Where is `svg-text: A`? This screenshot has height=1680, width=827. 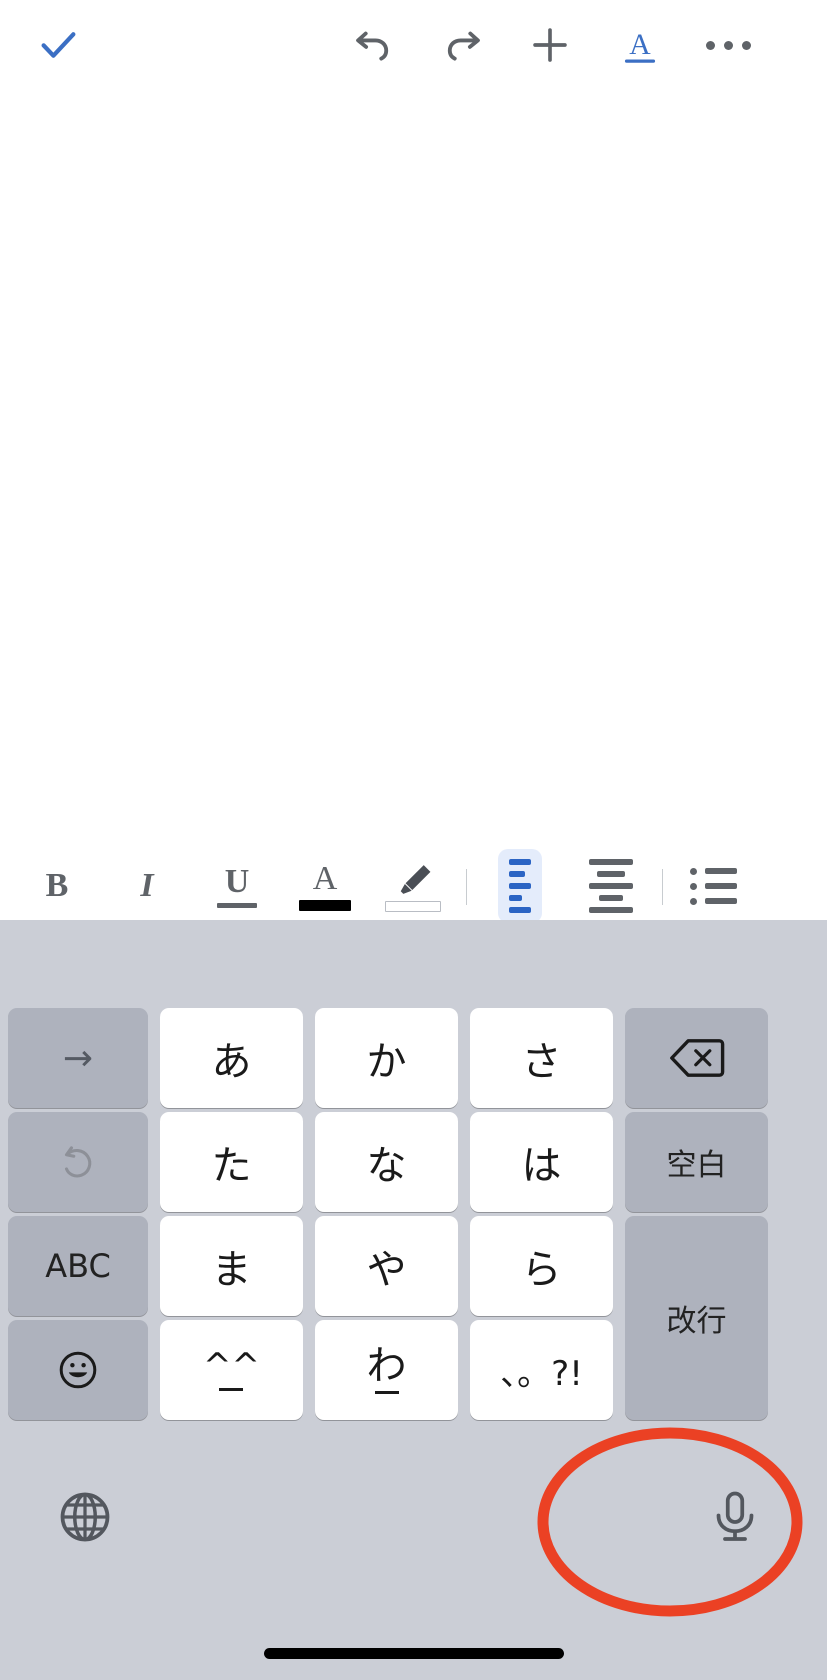
svg-text: A is located at coordinates (640, 45).